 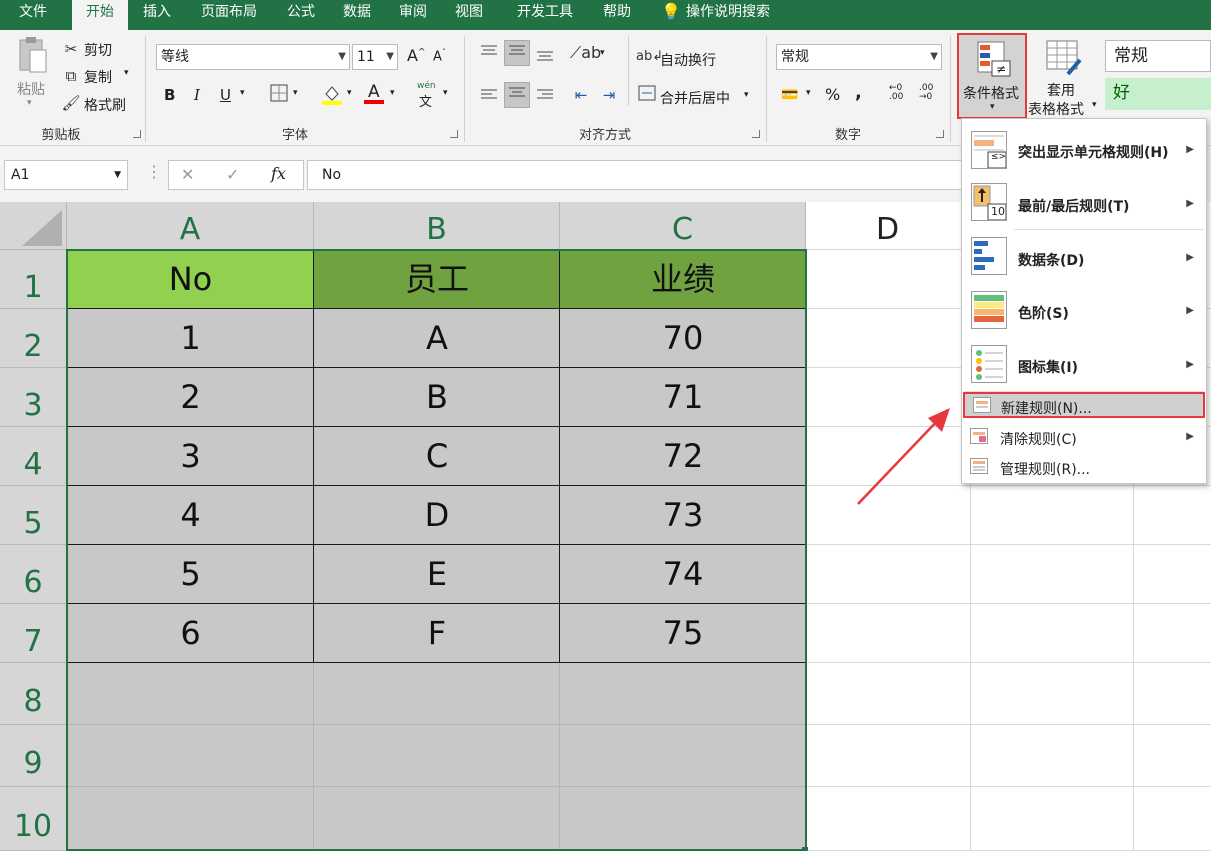 I want to click on clipboard-launcher-icon, so click(x=137, y=134).